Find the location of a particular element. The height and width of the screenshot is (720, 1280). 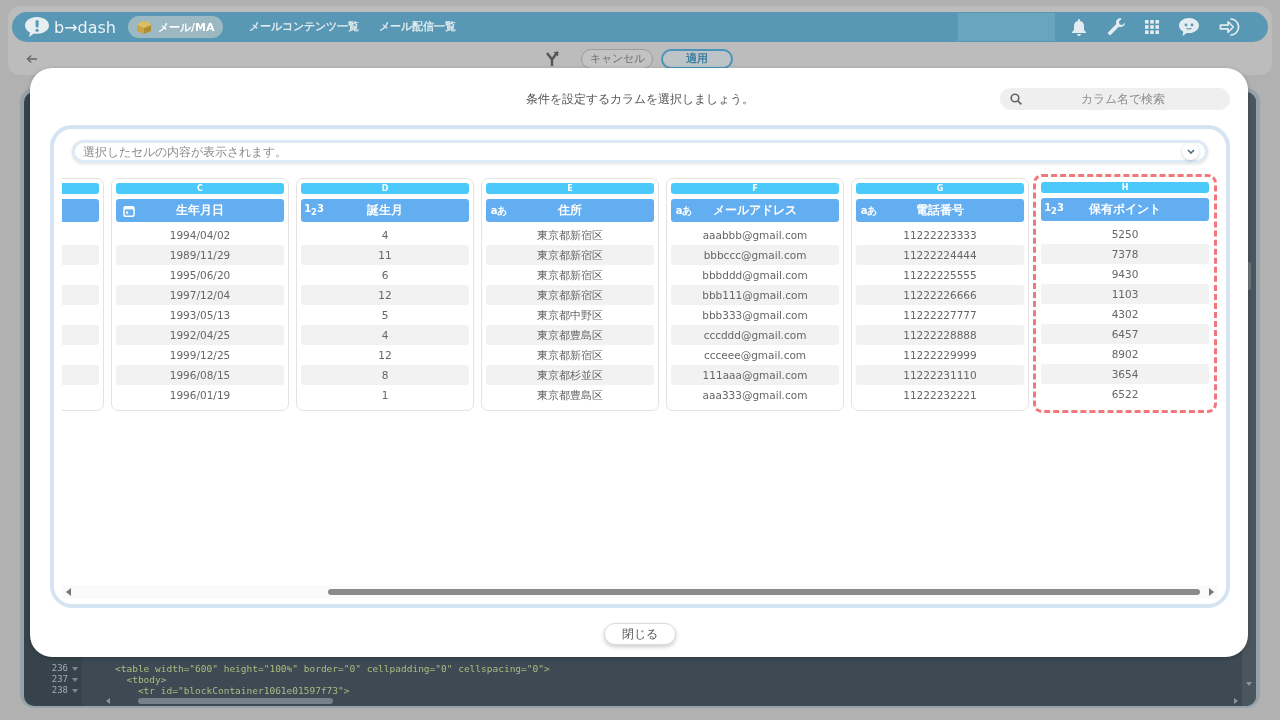

table-cell: 1993/05/13 is located at coordinates (200, 315).